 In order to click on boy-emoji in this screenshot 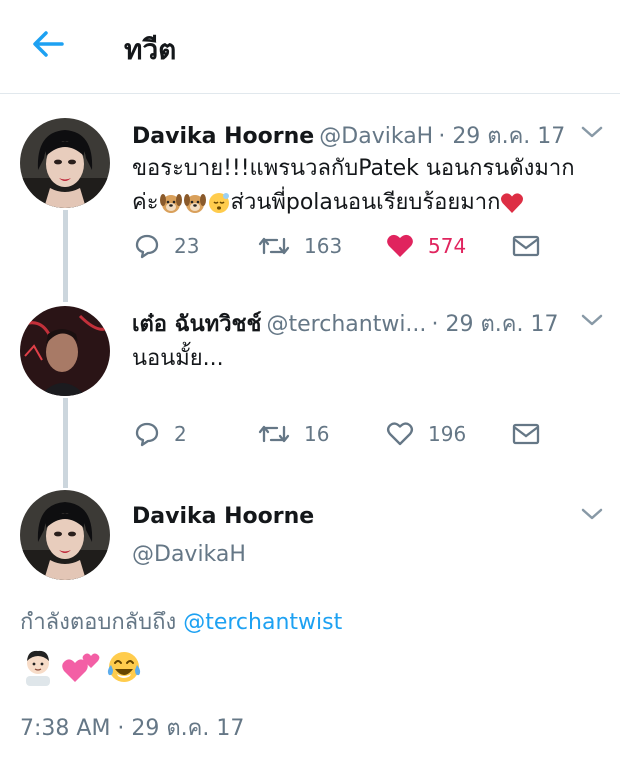, I will do `click(38, 668)`.